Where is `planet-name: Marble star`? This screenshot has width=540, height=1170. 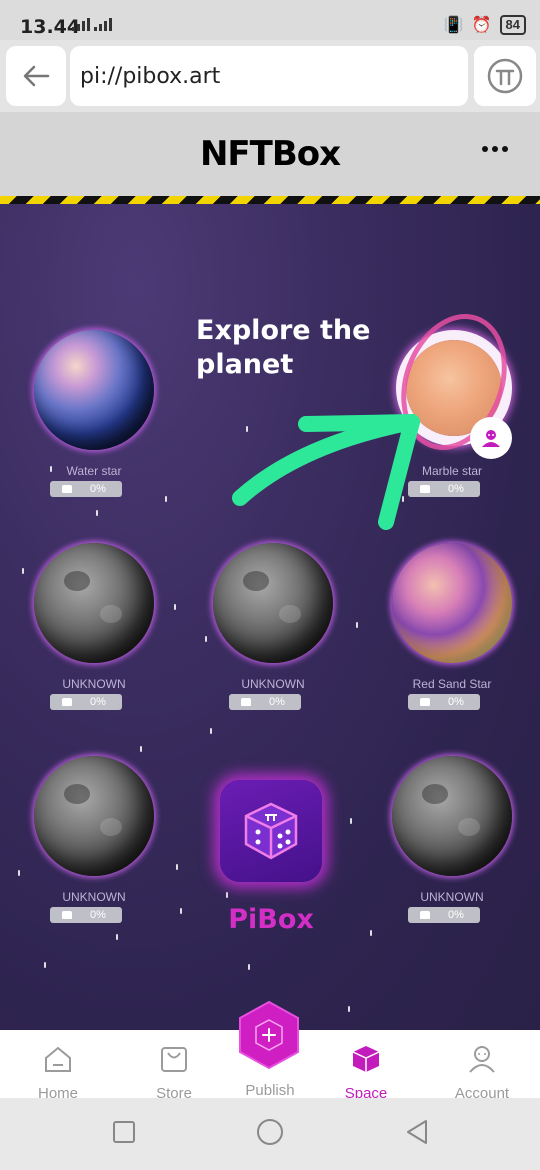 planet-name: Marble star is located at coordinates (452, 471).